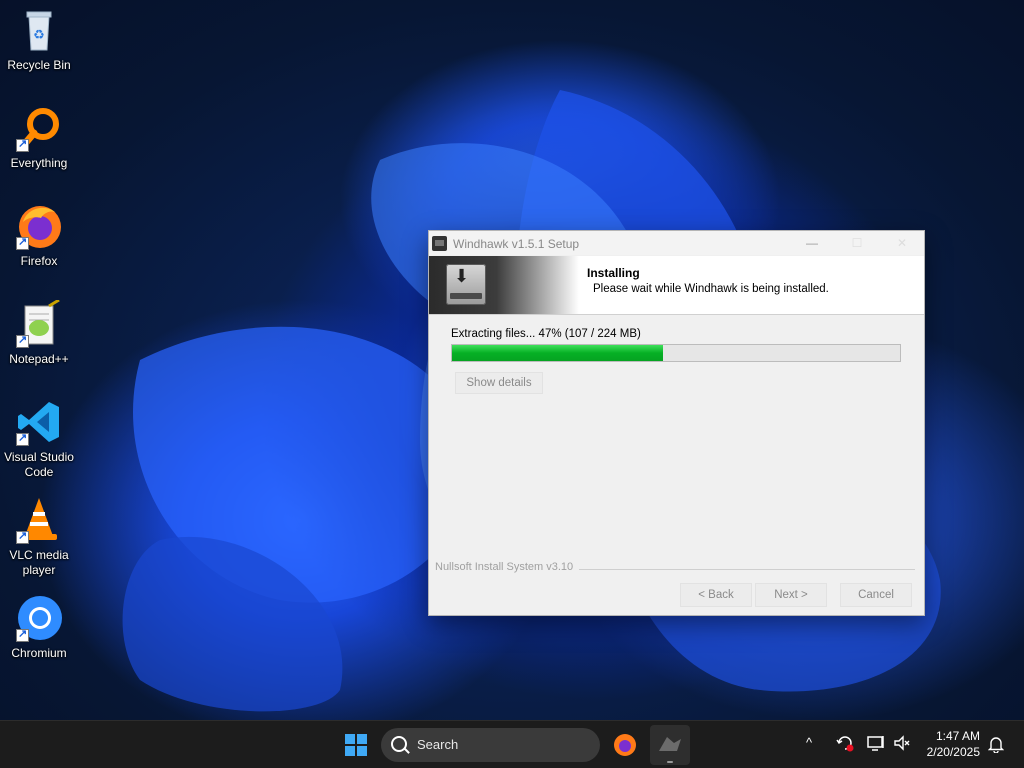 The image size is (1024, 768). Describe the element at coordinates (39, 128) in the screenshot. I see `everything-search-icon` at that location.